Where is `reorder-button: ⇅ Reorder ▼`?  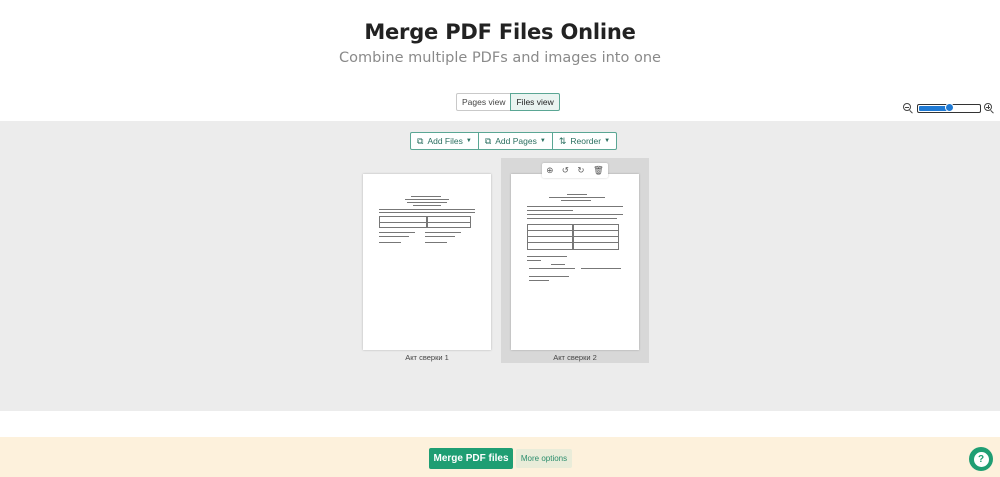
reorder-button: ⇅ Reorder ▼ is located at coordinates (584, 141).